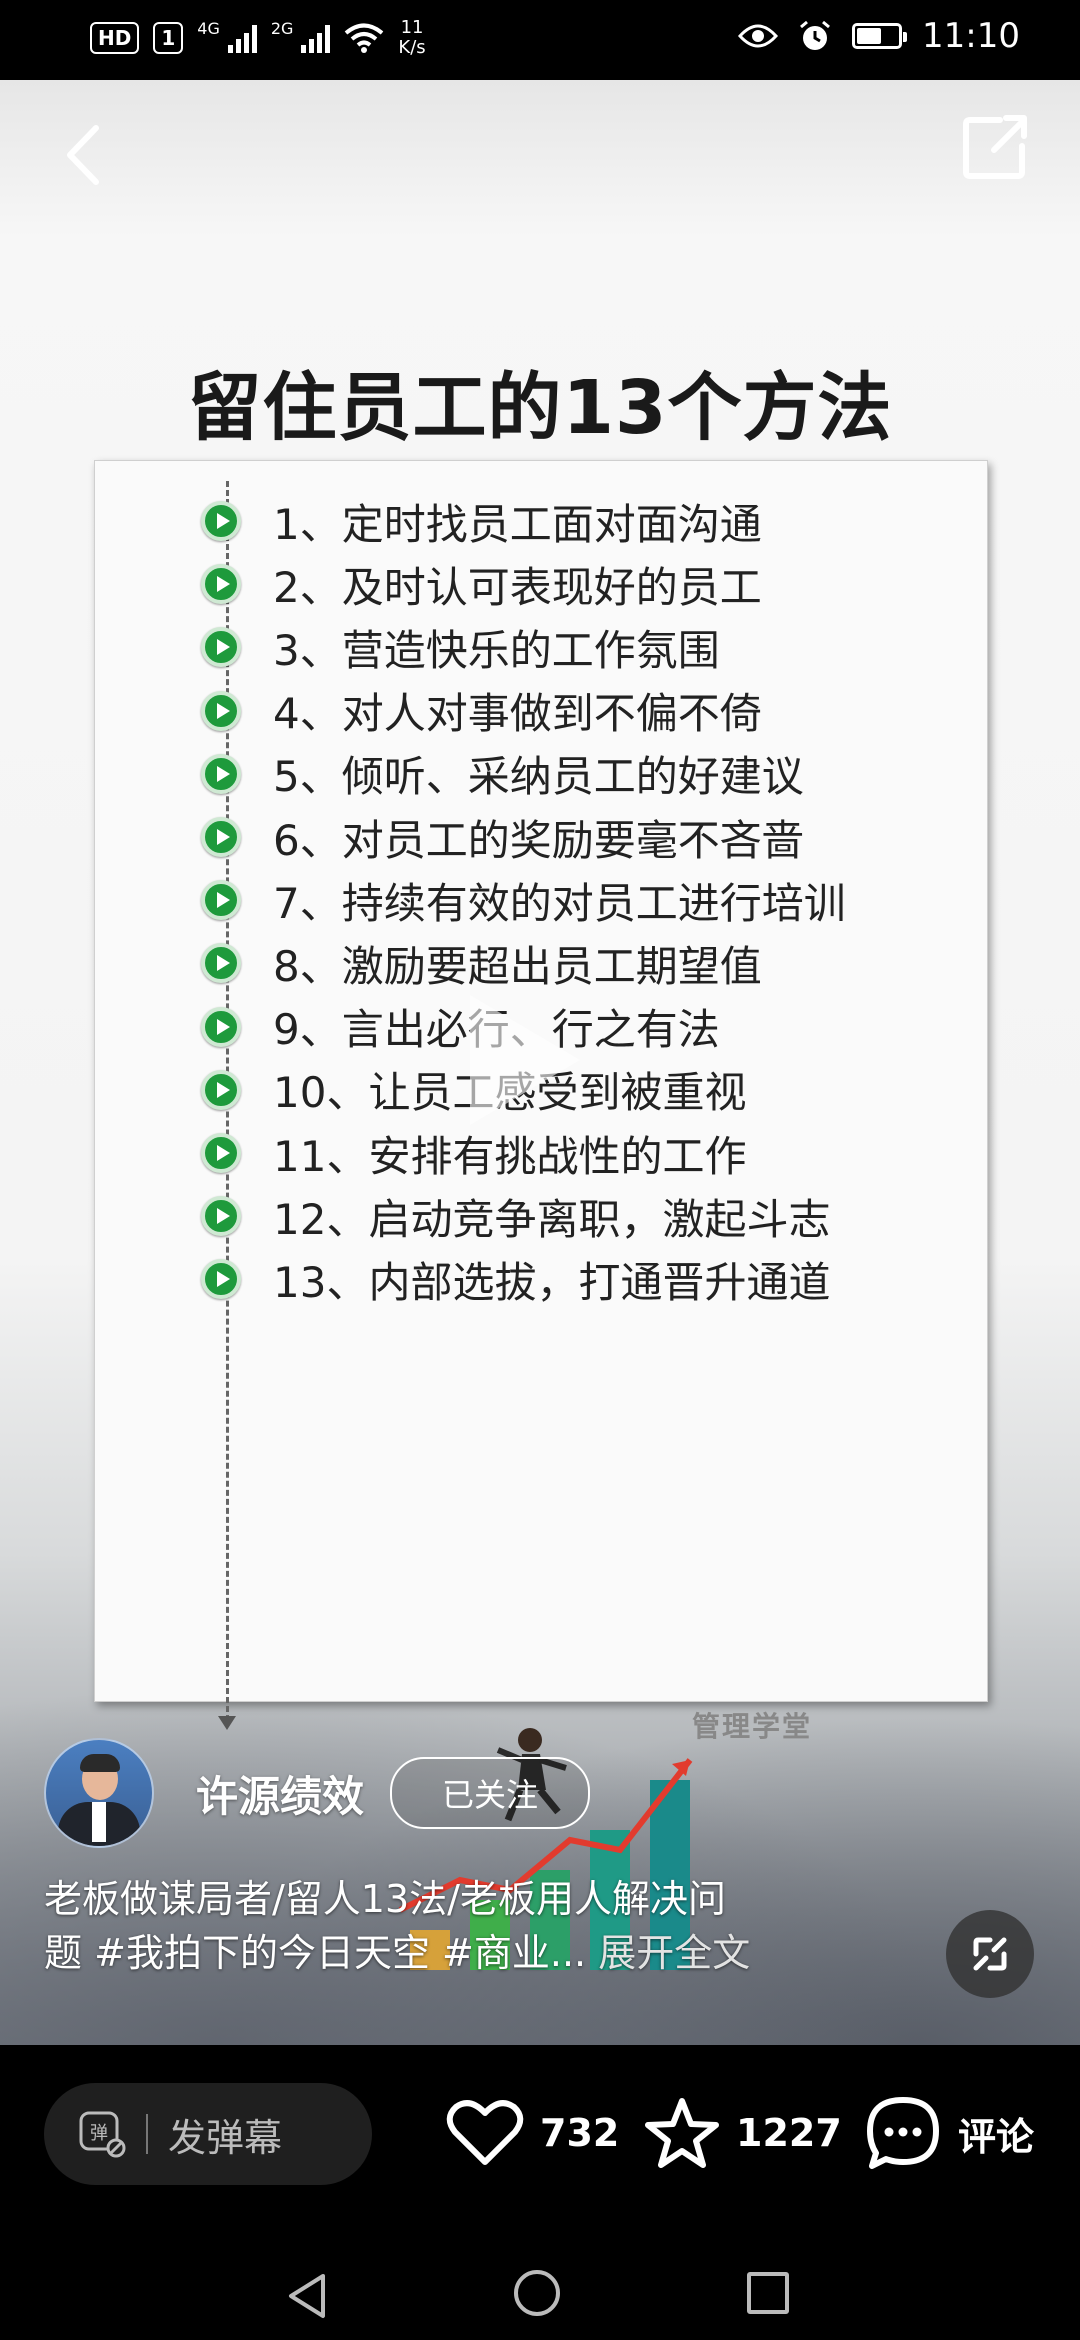 This screenshot has height=2340, width=1080. Describe the element at coordinates (485, 2132) in the screenshot. I see `heart-icon` at that location.